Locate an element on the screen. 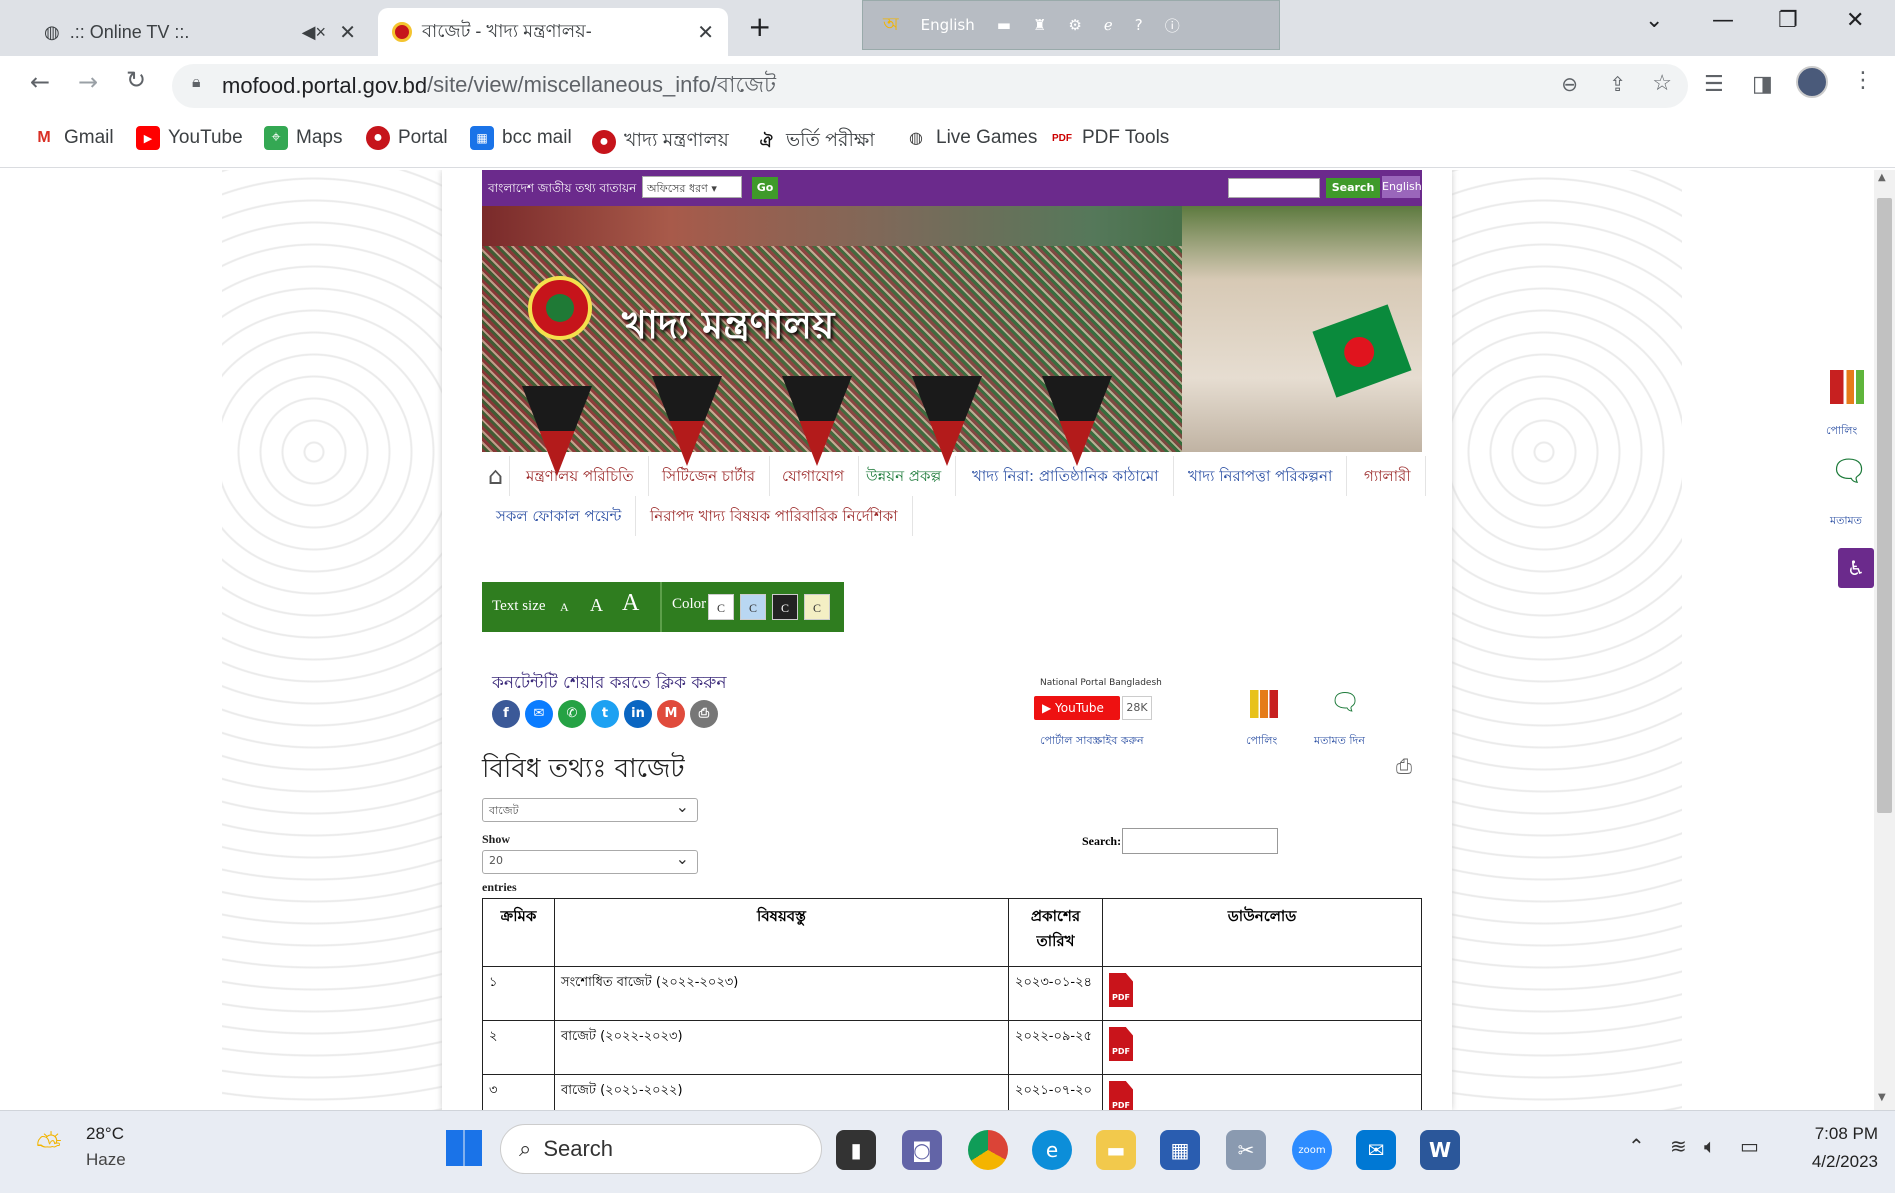  text-size-large: A is located at coordinates (630, 603).